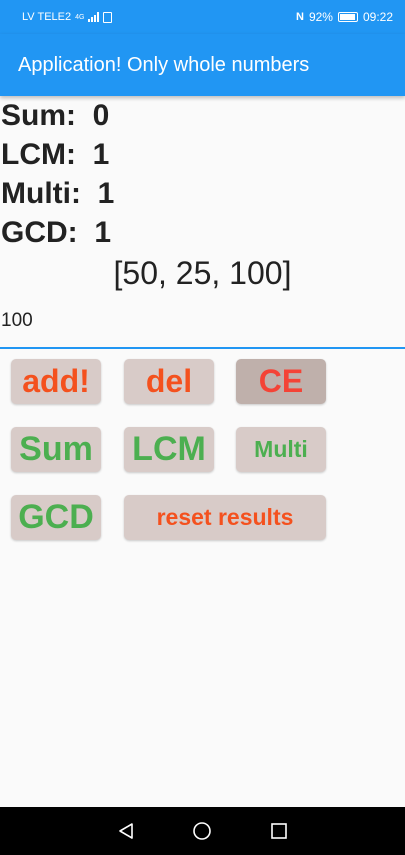  Describe the element at coordinates (347, 17) in the screenshot. I see `battery-icon` at that location.